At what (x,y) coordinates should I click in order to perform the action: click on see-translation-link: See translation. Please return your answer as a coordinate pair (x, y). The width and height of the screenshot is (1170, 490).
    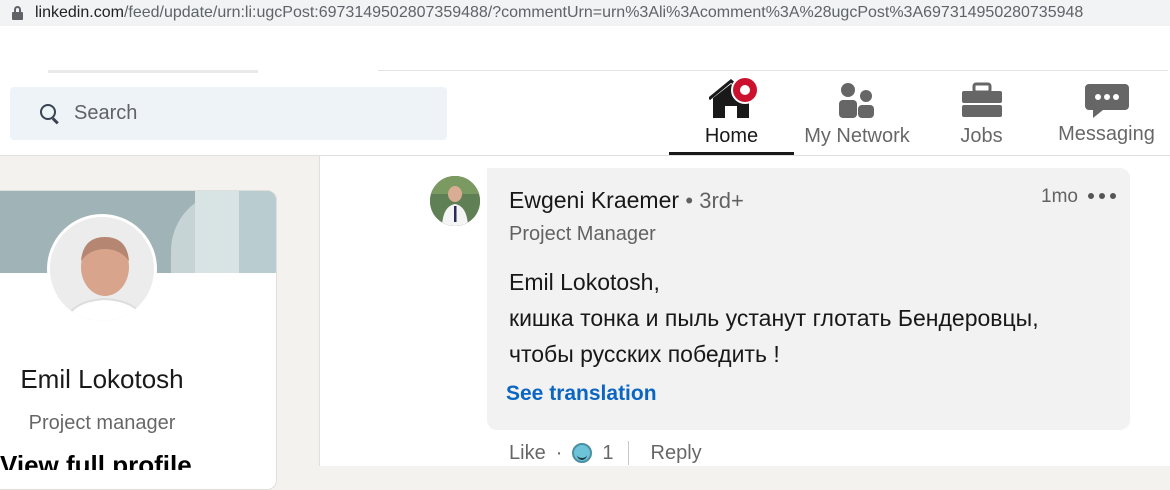
    Looking at the image, I should click on (581, 394).